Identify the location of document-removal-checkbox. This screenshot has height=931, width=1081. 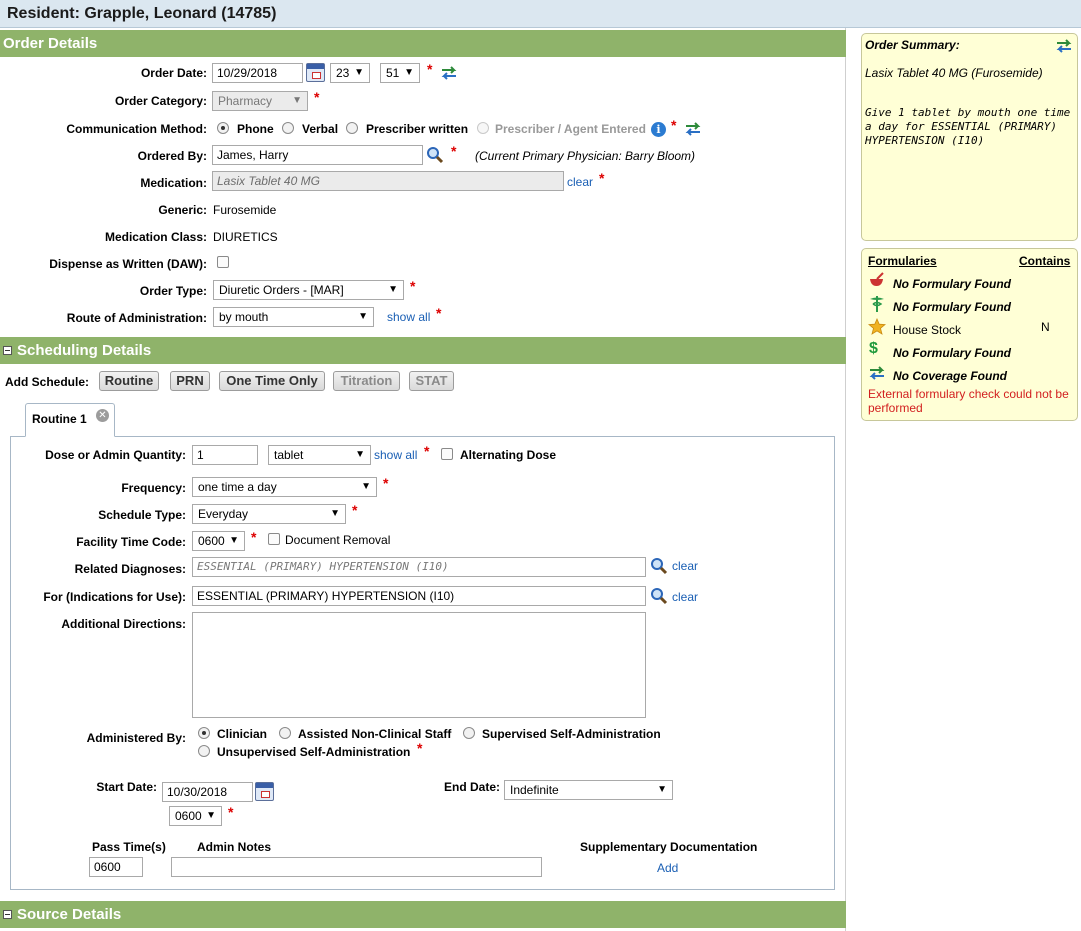
(274, 539).